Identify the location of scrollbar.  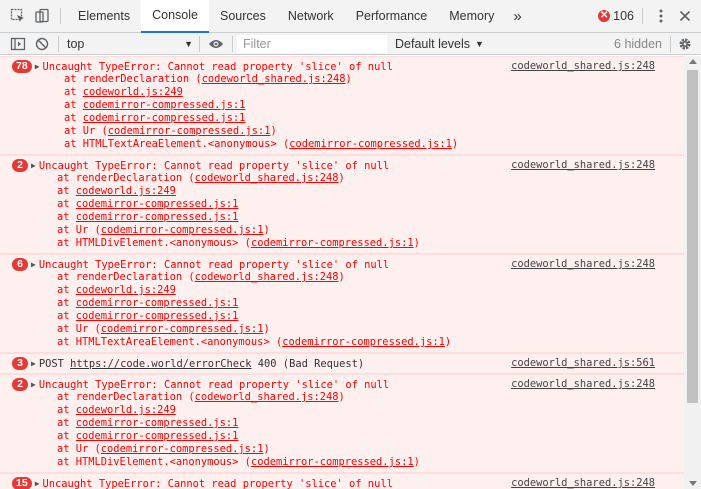
(692, 272).